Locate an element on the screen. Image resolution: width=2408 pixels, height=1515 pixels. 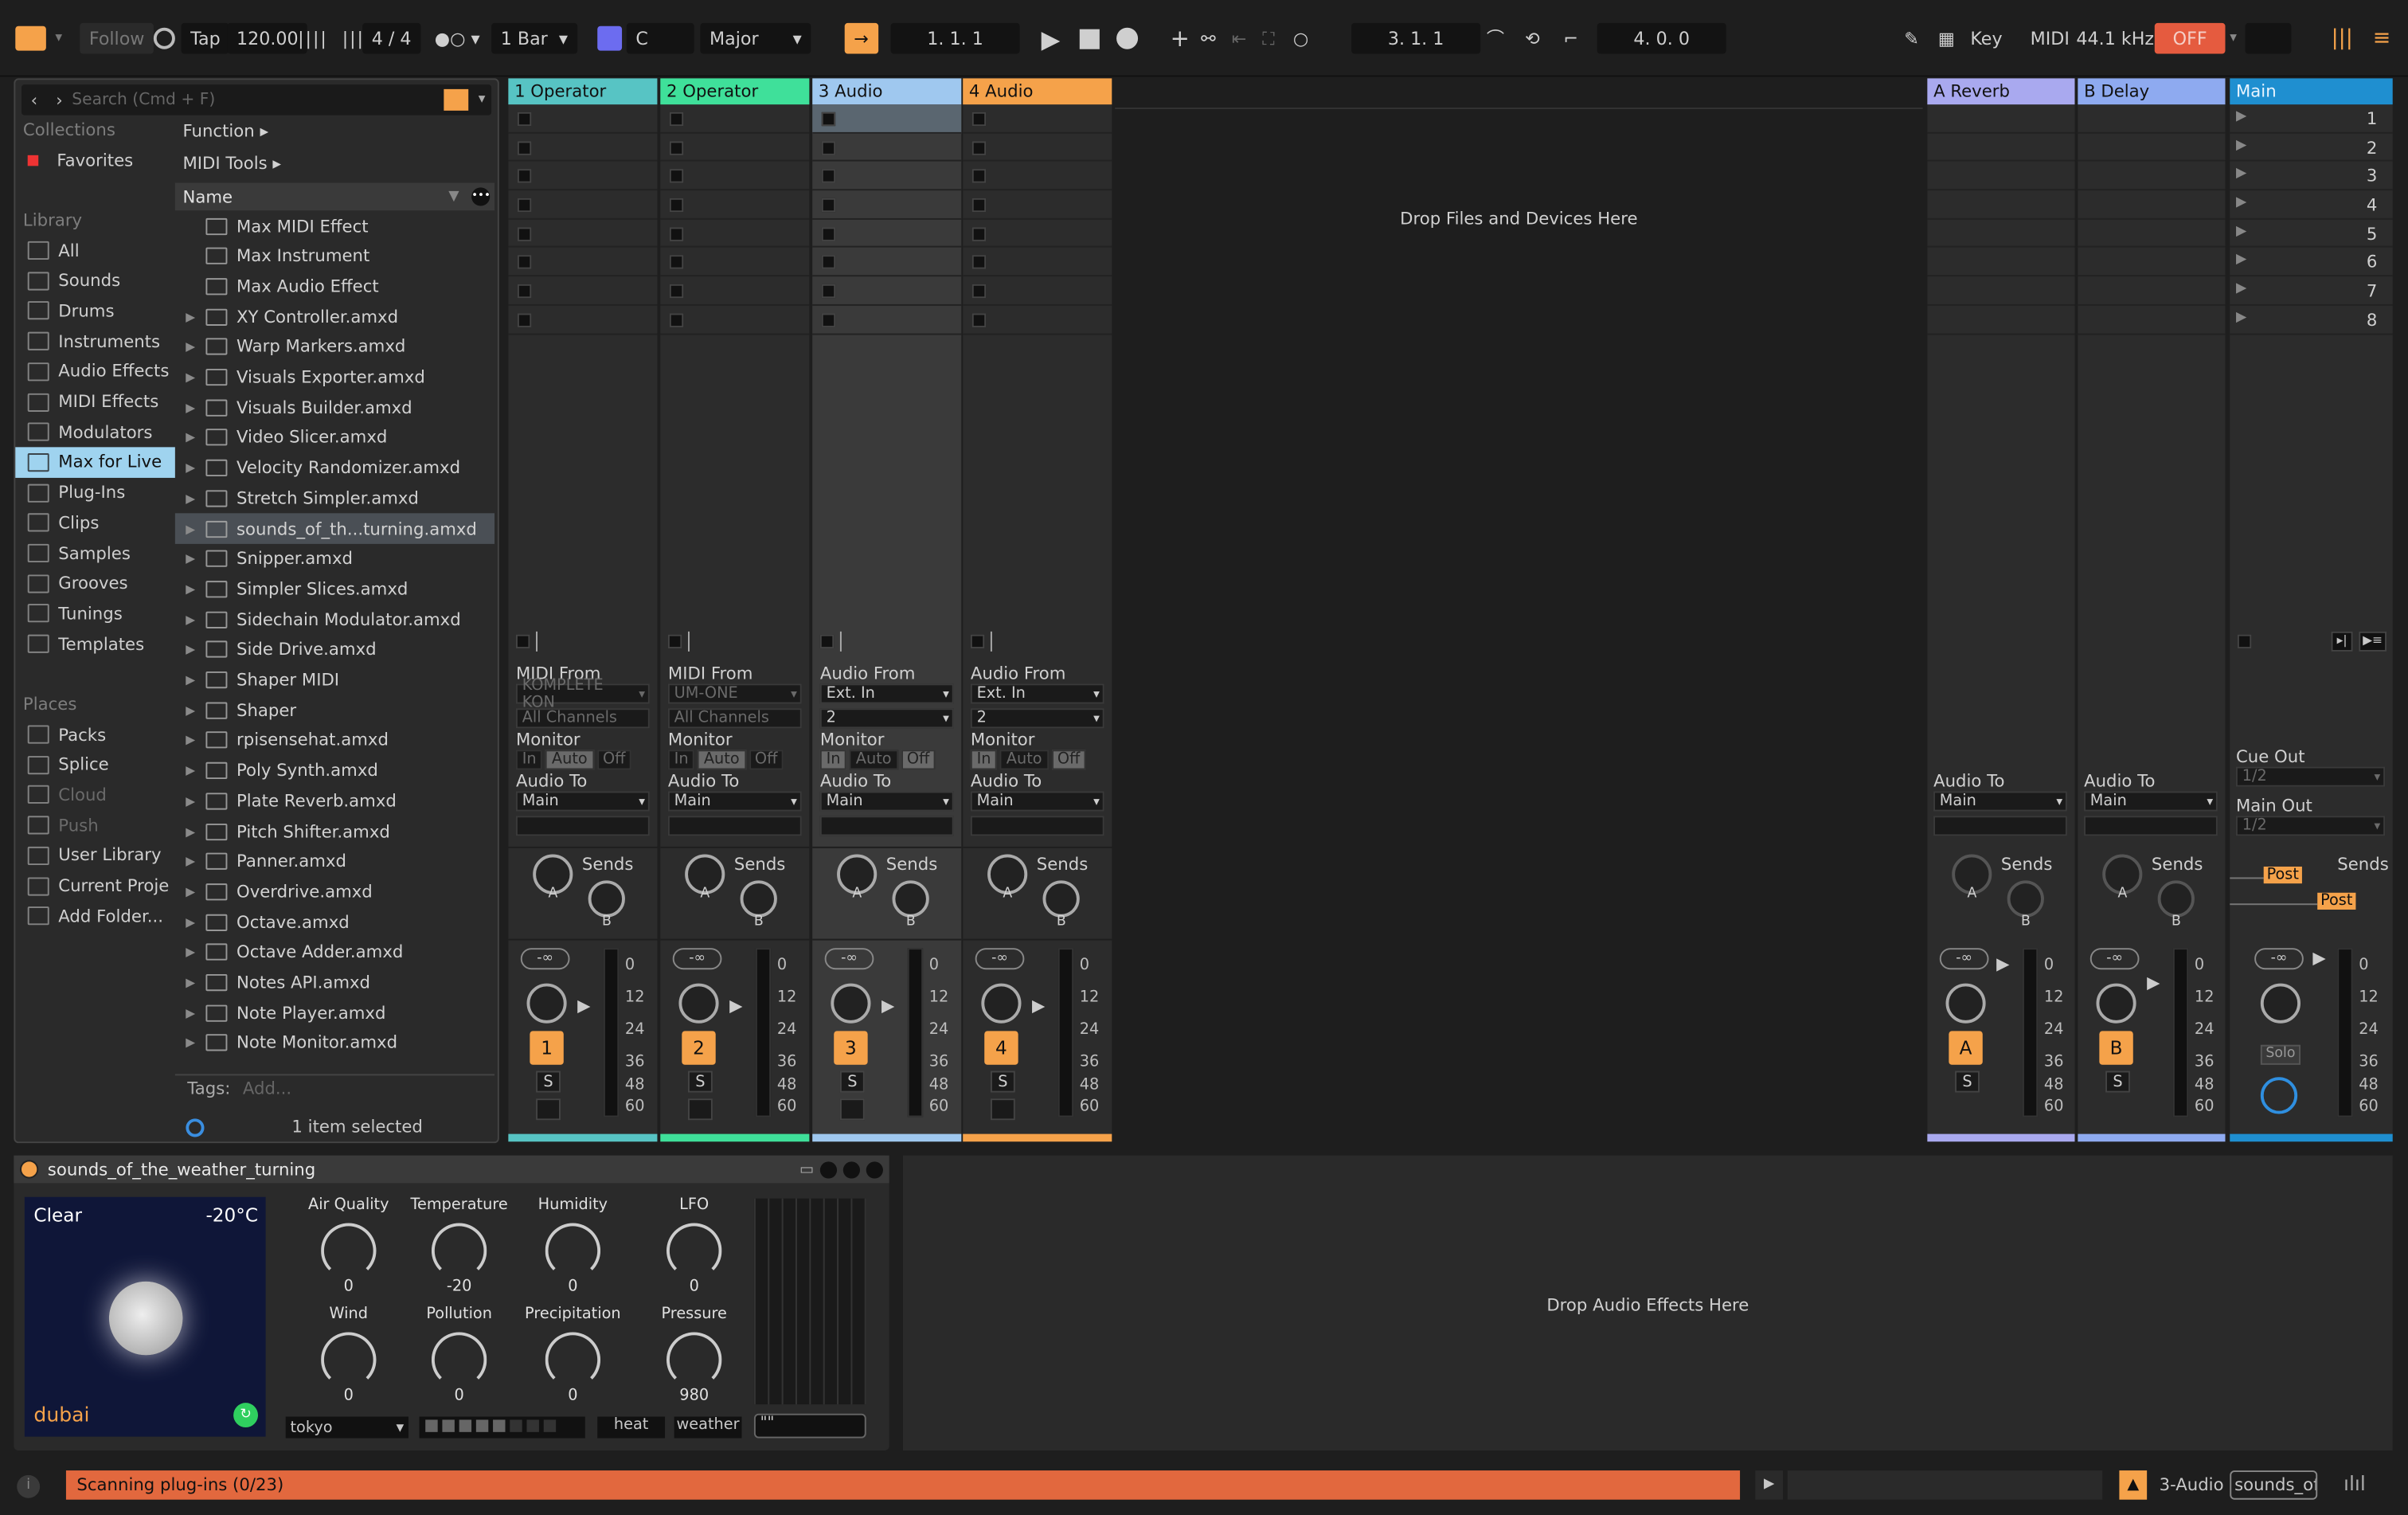
heat-button: heat is located at coordinates (631, 1427).